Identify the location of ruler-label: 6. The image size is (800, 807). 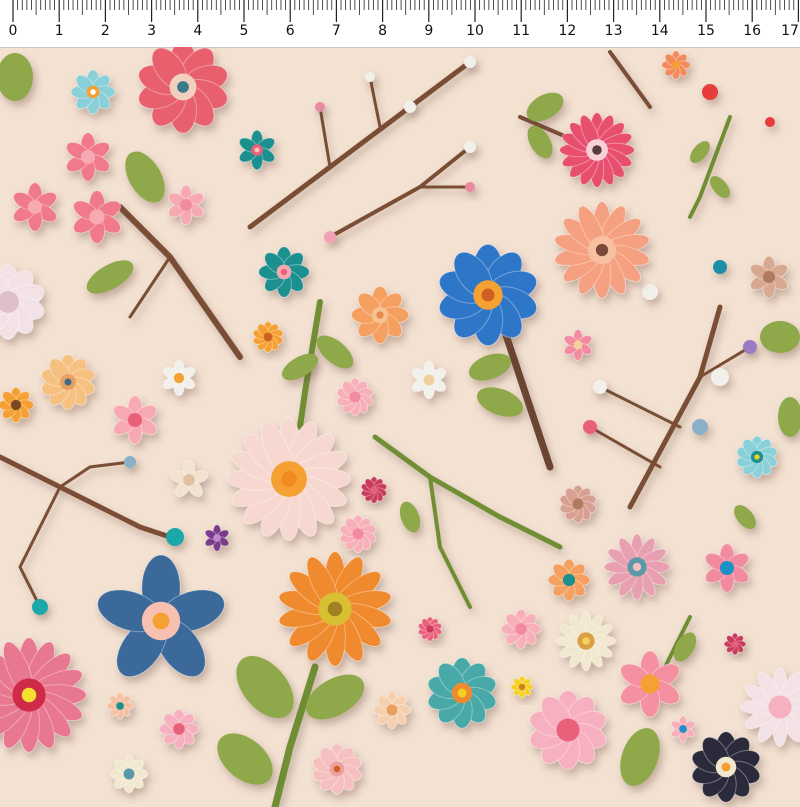
(290, 31).